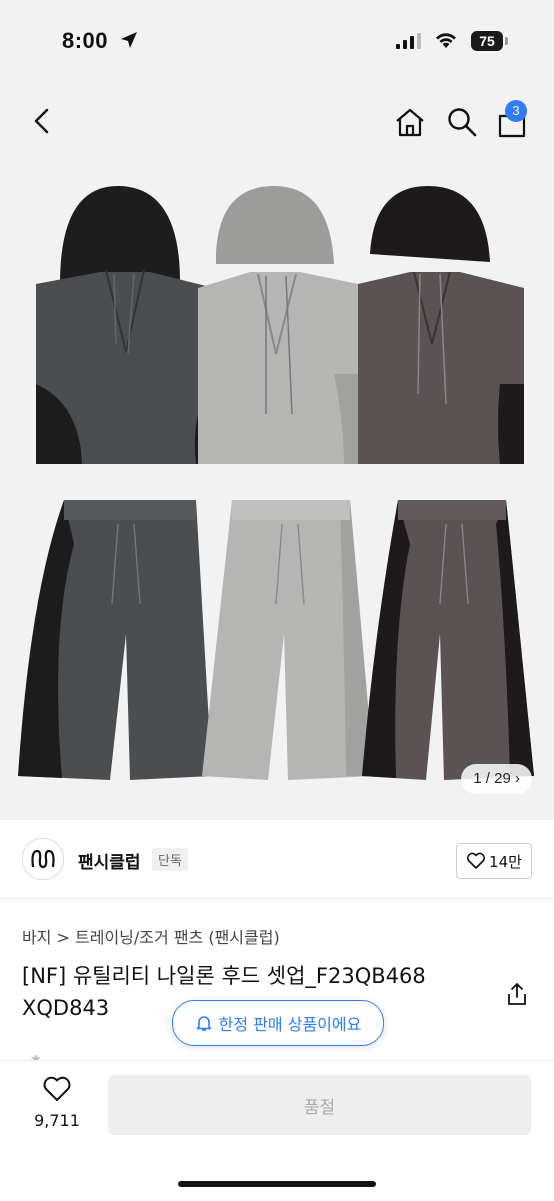  What do you see at coordinates (408, 41) in the screenshot?
I see `cellular-signal-icon` at bounding box center [408, 41].